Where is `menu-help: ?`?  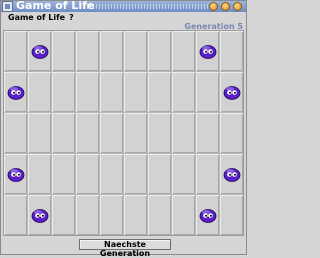 menu-help: ? is located at coordinates (71, 17).